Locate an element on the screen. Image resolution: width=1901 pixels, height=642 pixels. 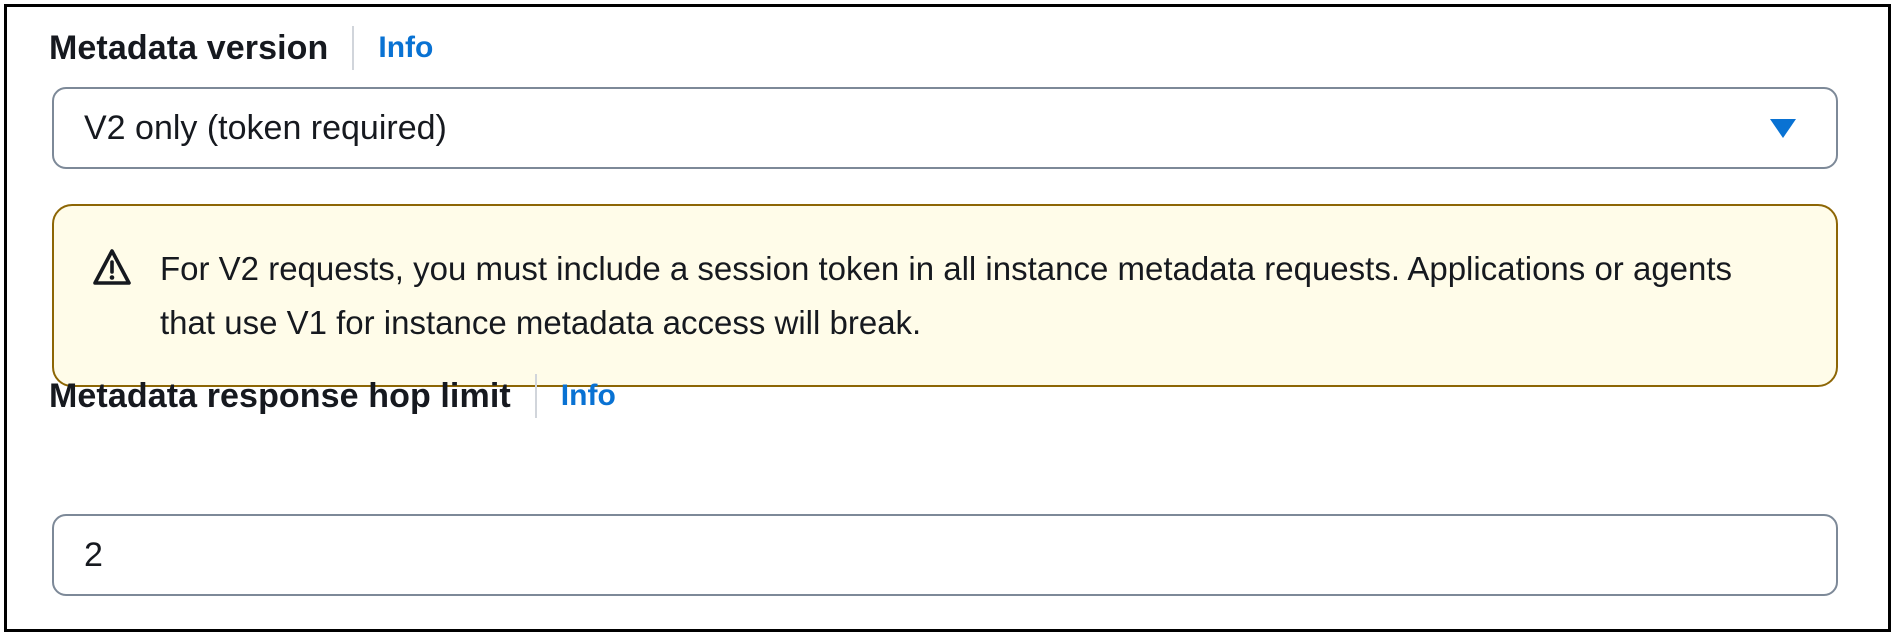
metadata-version-info-link: Info is located at coordinates (405, 48).